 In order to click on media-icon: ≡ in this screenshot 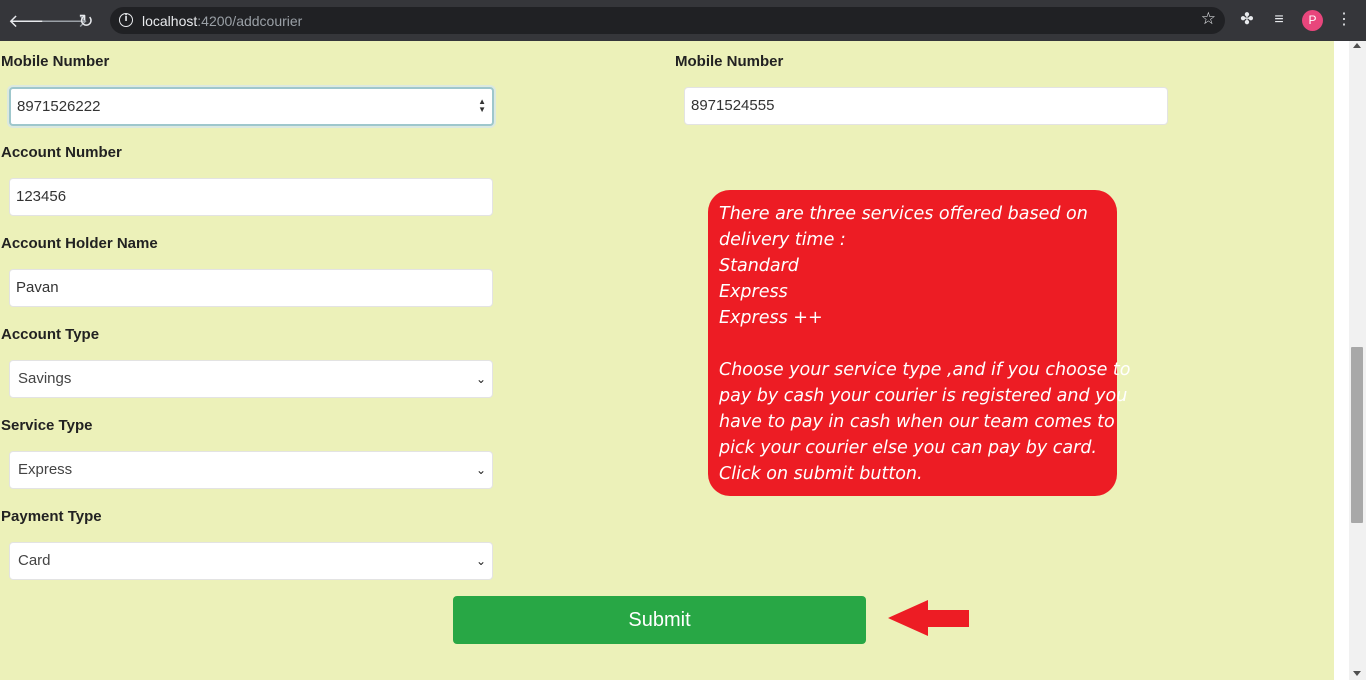, I will do `click(1279, 20)`.